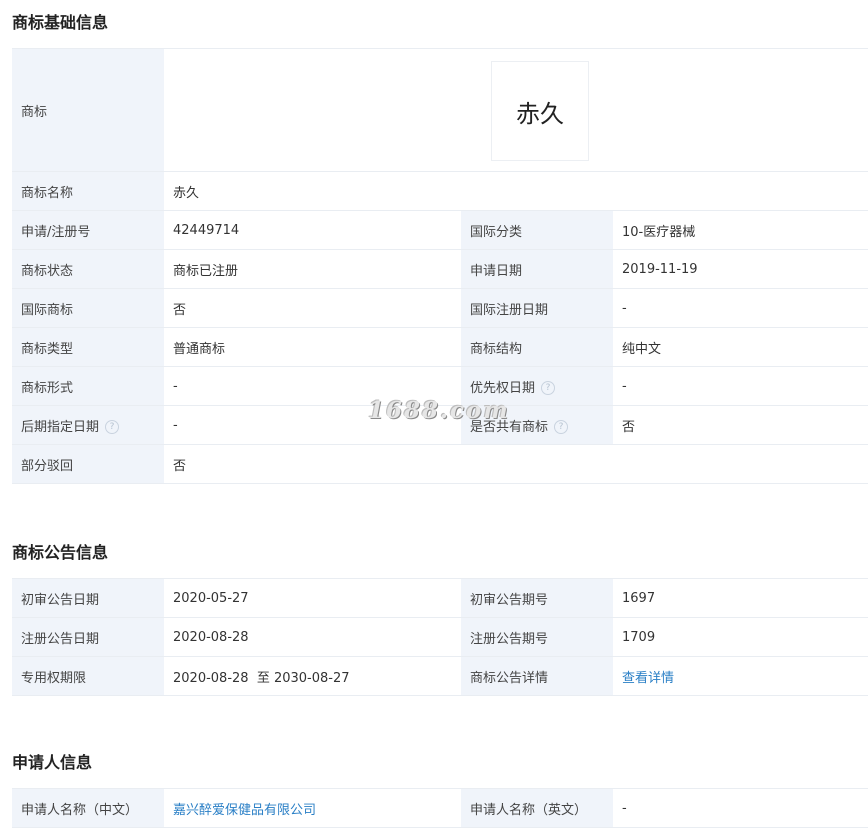 This screenshot has width=868, height=828. I want to click on form-value: -, so click(312, 386).